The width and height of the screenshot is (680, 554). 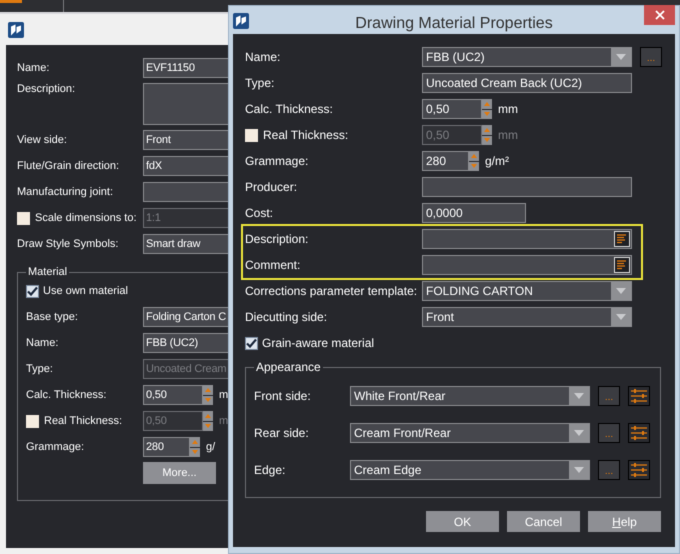 What do you see at coordinates (185, 192) in the screenshot?
I see `dropdown` at bounding box center [185, 192].